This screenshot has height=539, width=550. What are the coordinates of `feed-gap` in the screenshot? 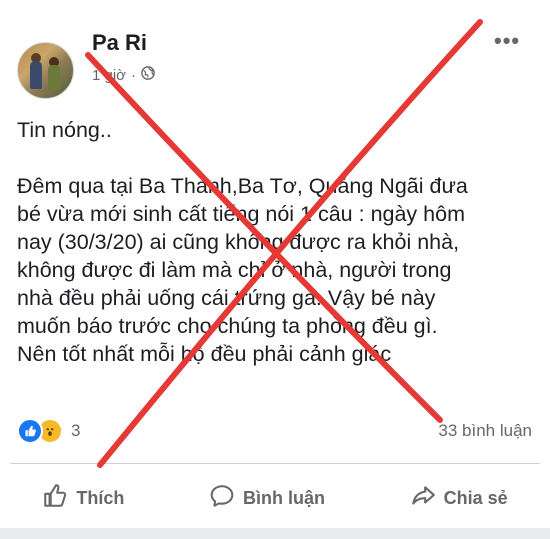 It's located at (275, 533).